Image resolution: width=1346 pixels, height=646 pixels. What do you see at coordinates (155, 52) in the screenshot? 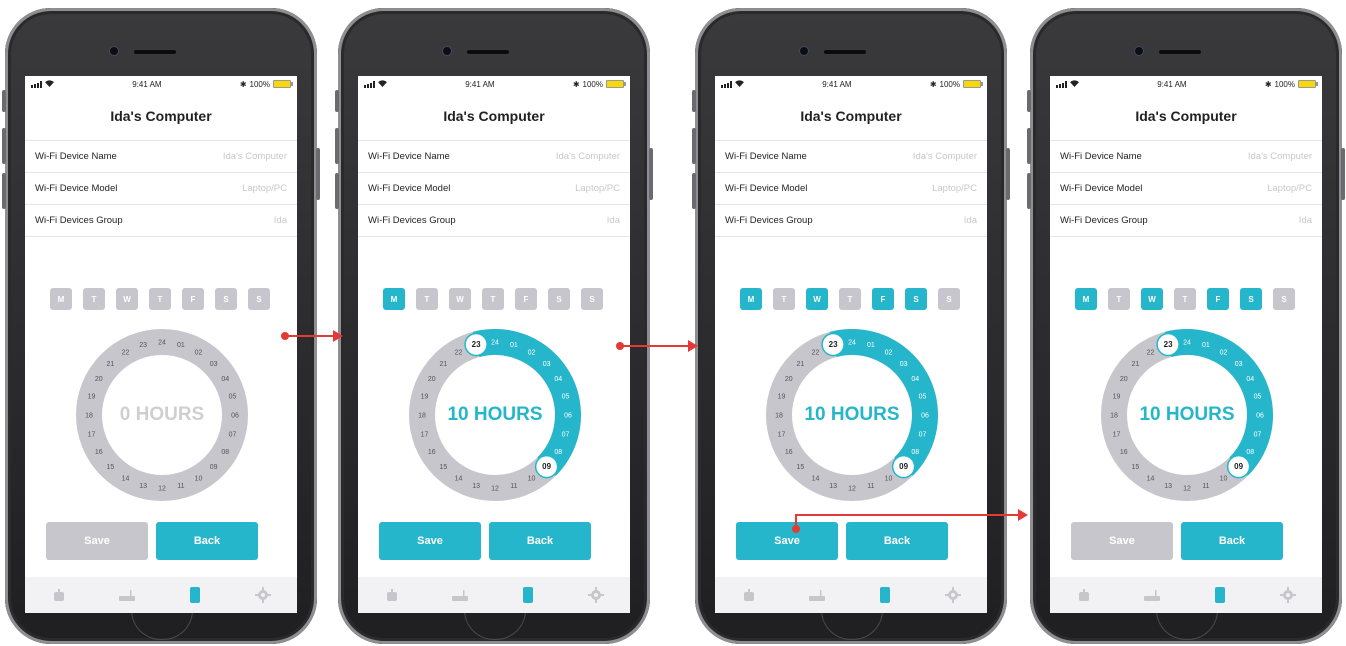
I see `earpiece-speaker` at bounding box center [155, 52].